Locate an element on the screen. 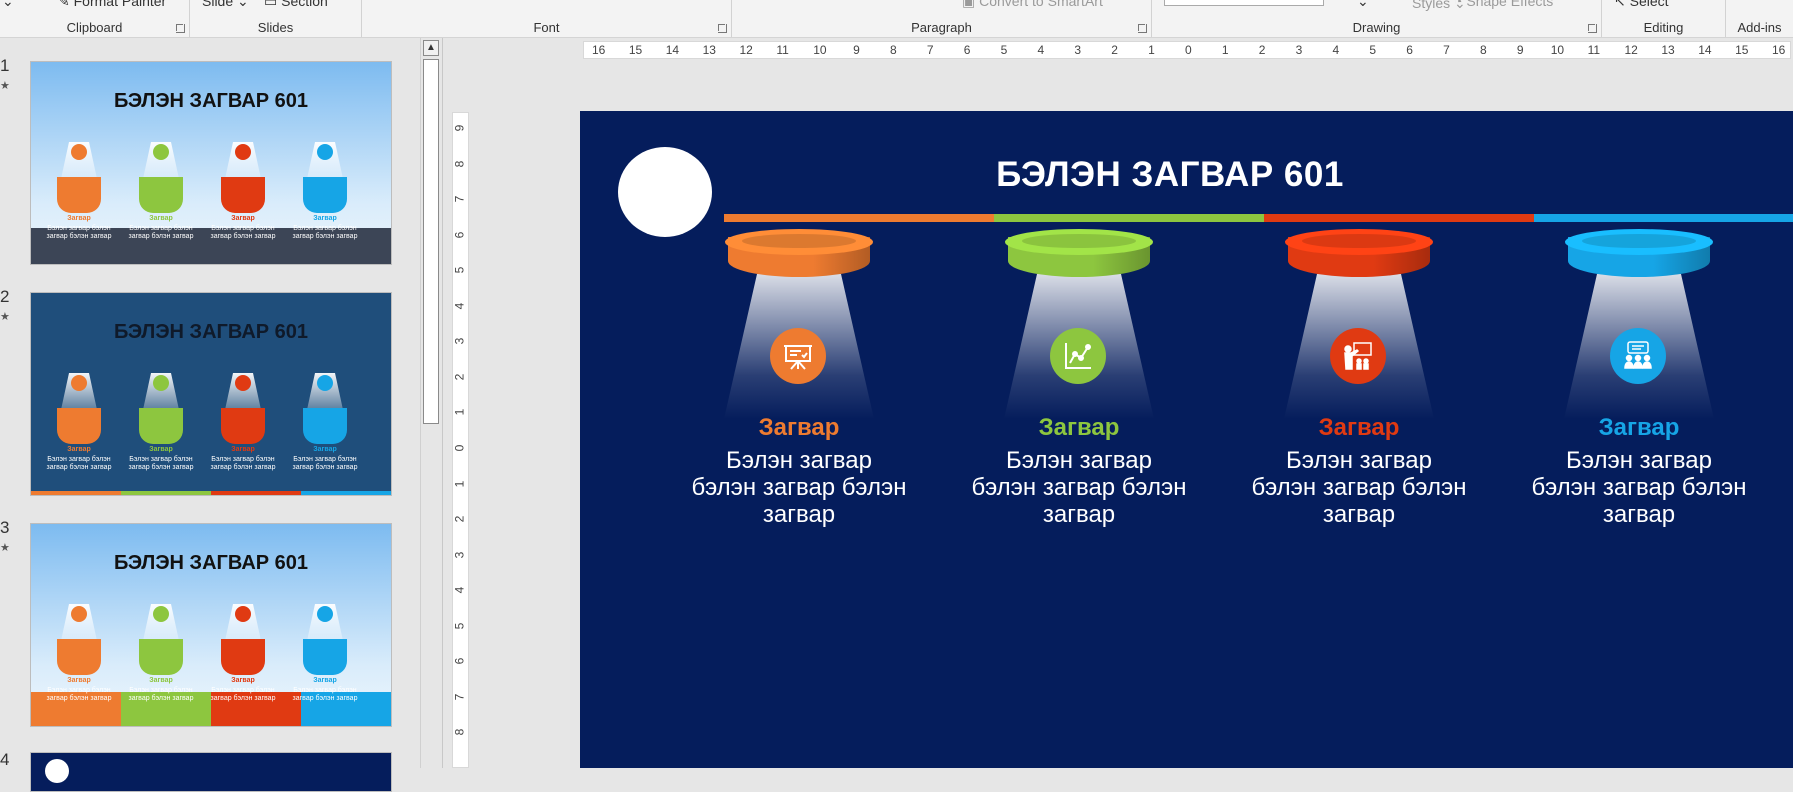 Image resolution: width=1793 pixels, height=792 pixels. new-slide-button: Slide ⌄ is located at coordinates (225, 5).